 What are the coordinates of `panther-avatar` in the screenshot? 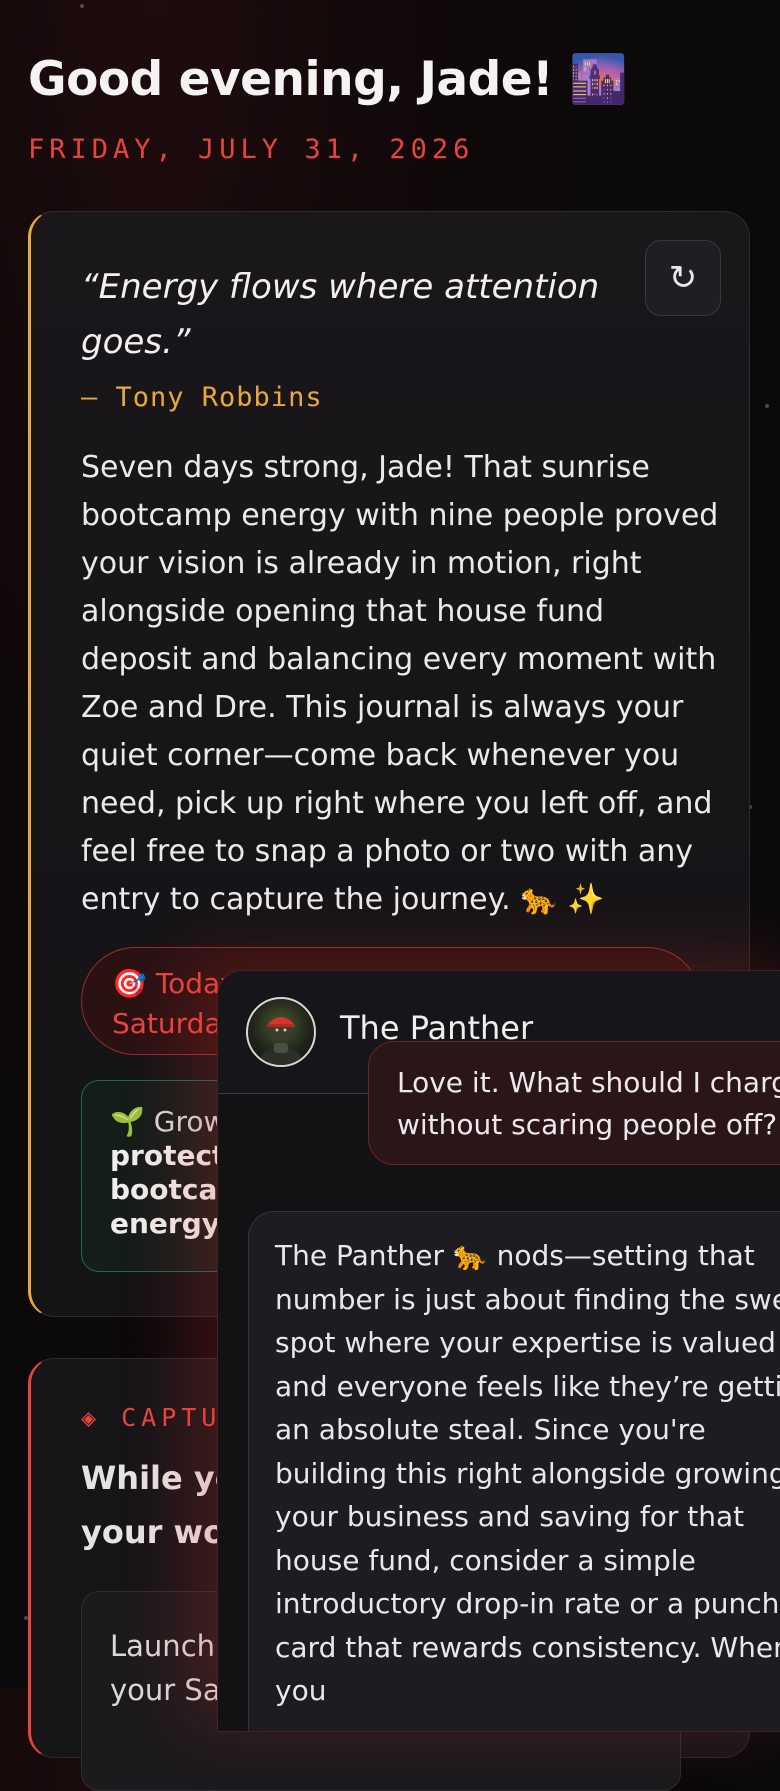 It's located at (281, 1032).